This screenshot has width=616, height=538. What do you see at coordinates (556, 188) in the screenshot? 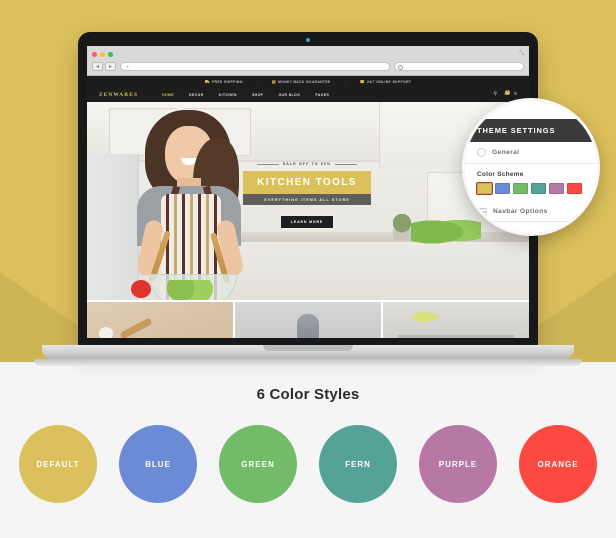
I see `swatch-purple` at bounding box center [556, 188].